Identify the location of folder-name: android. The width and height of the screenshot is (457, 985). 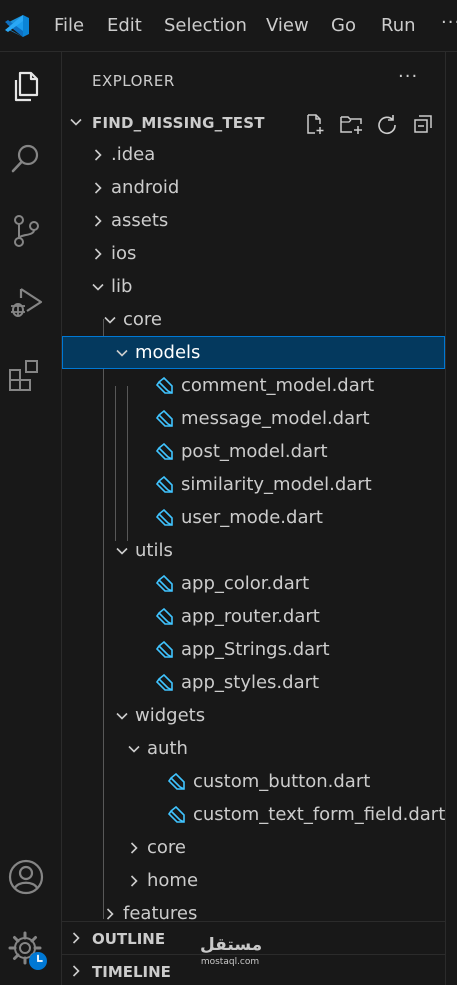
(145, 187).